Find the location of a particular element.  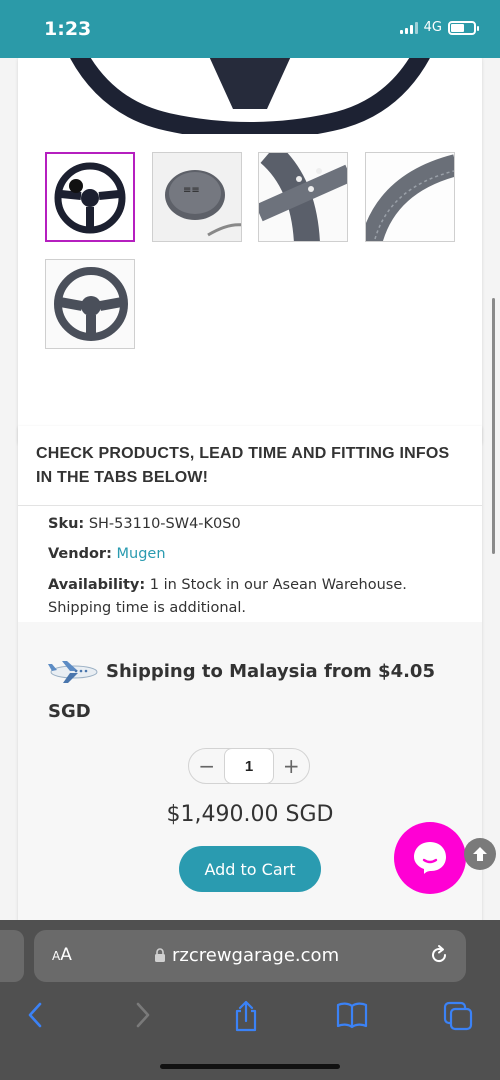

sku-row: Sku: SH-53110-SW4-K0S0 is located at coordinates (258, 524).